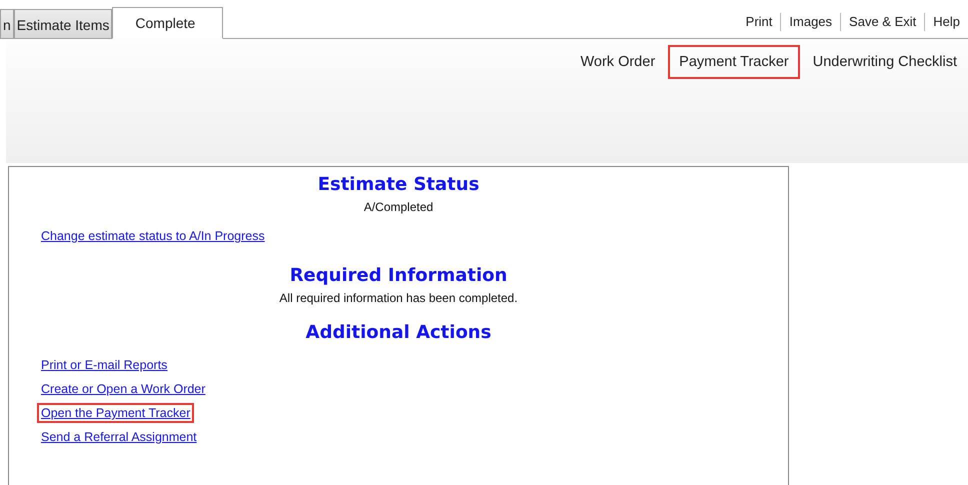 The width and height of the screenshot is (968, 485). I want to click on toolbar-link: Payment Tracker, so click(734, 62).